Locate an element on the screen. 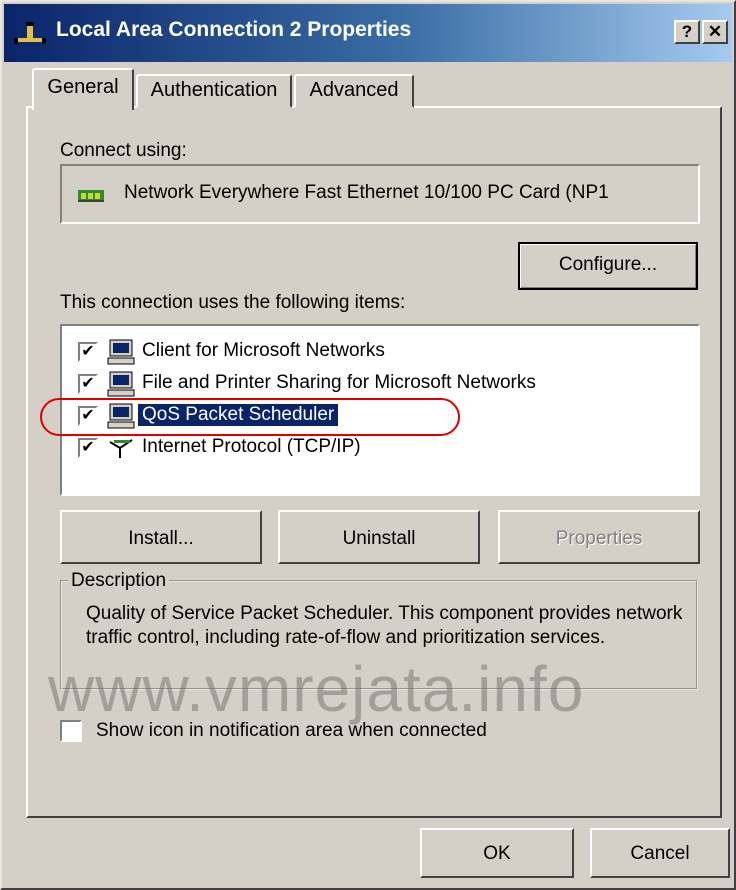 The width and height of the screenshot is (736, 890). ok-button: OK is located at coordinates (497, 853).